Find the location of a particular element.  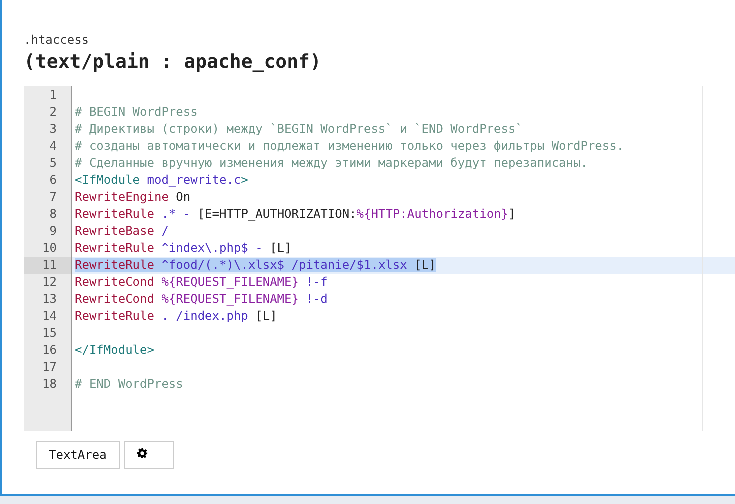

line-number: 9 is located at coordinates (53, 231).